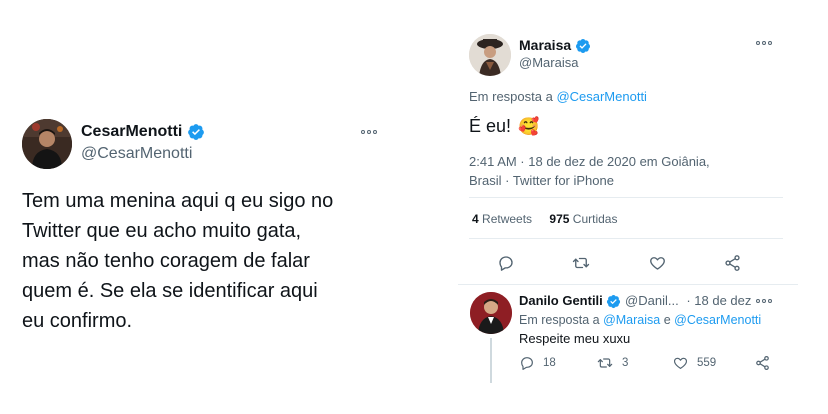 This screenshot has width=828, height=414. Describe the element at coordinates (625, 363) in the screenshot. I see `retweet-count: 3` at that location.